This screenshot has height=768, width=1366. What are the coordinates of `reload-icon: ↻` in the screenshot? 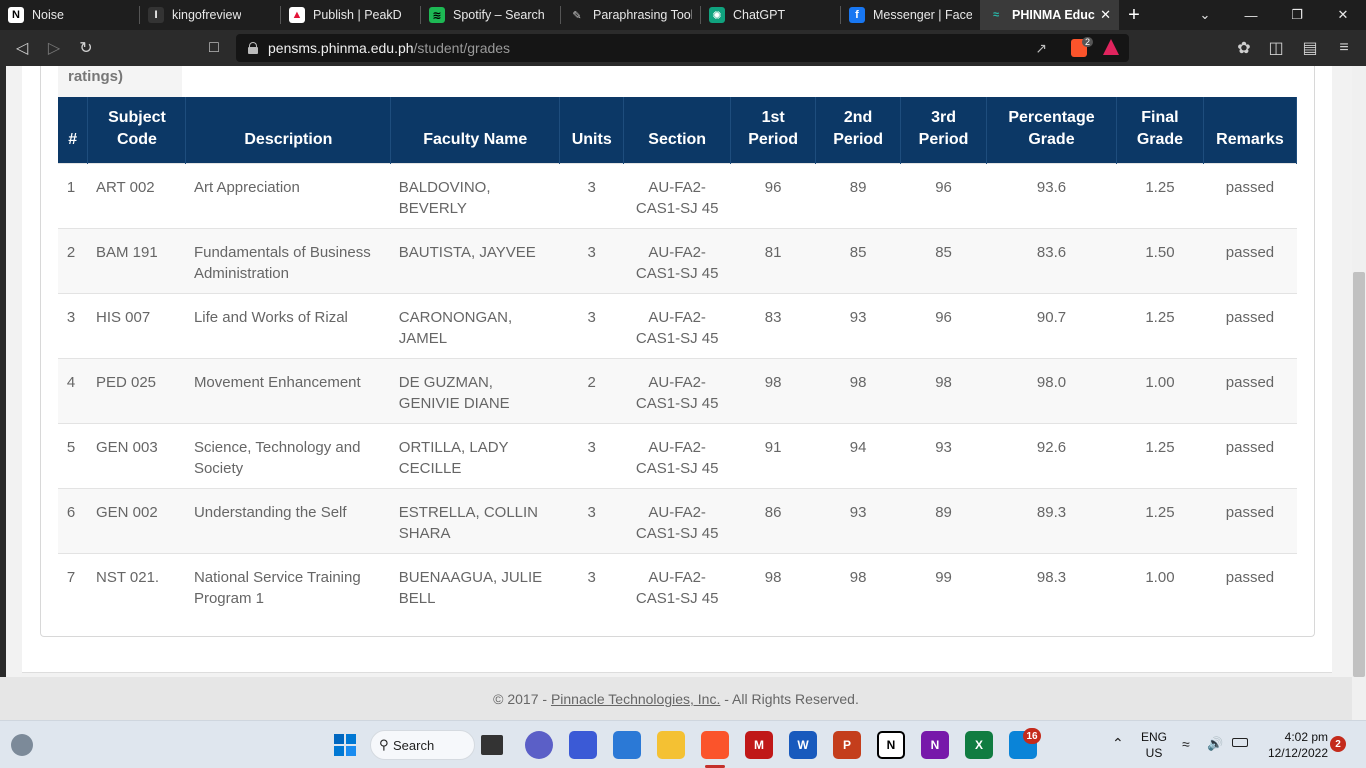 It's located at (86, 48).